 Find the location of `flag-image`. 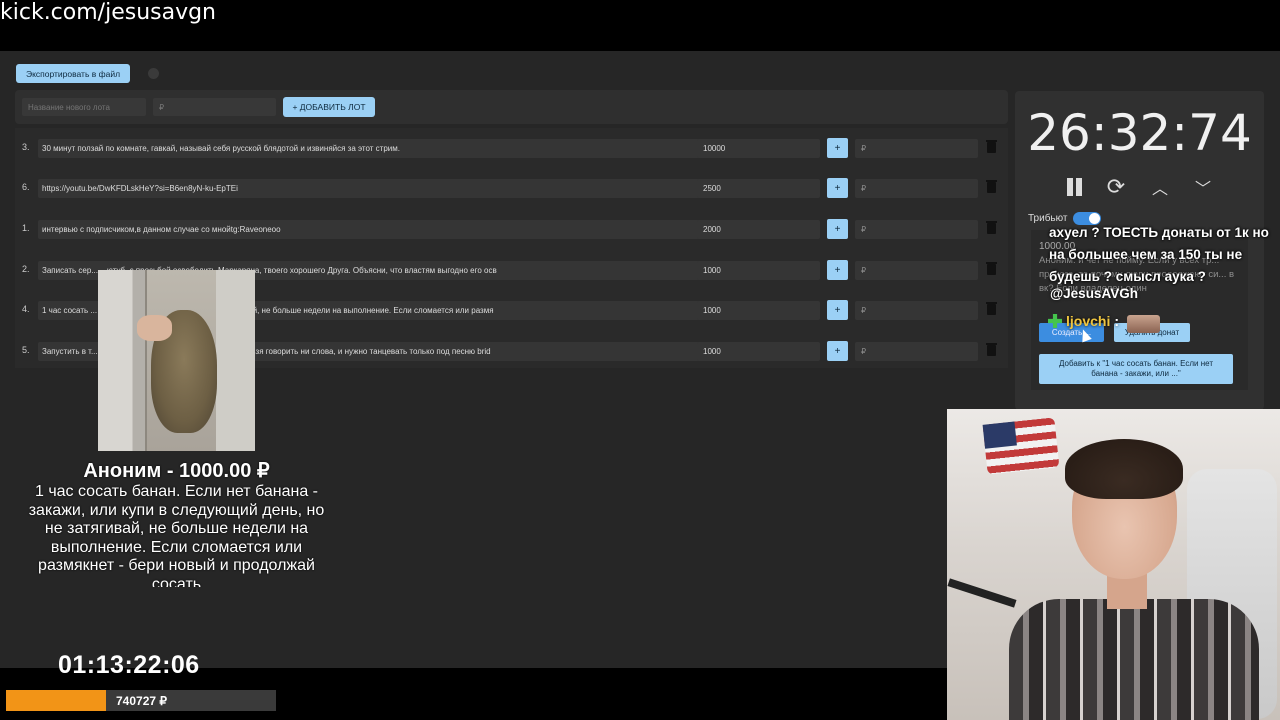

flag-image is located at coordinates (1021, 446).